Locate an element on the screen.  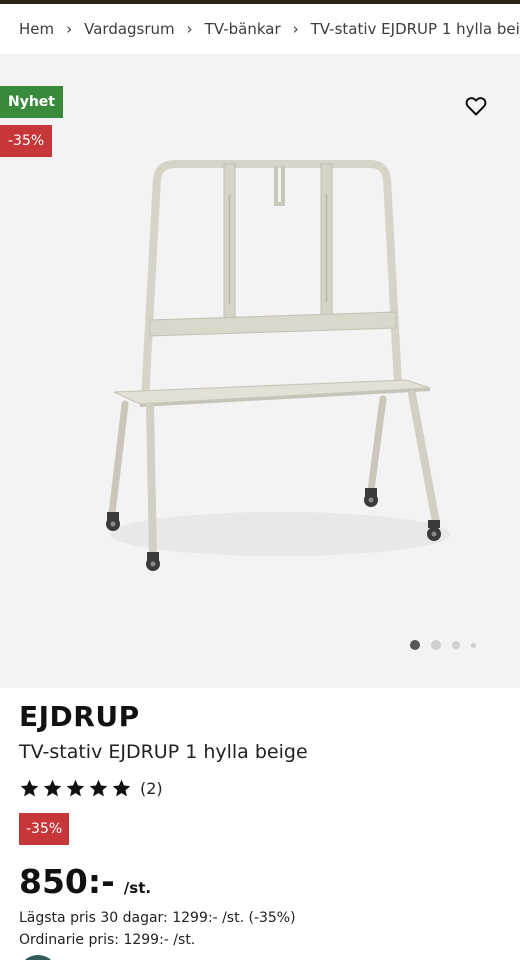
rating-count: (2) is located at coordinates (151, 788).